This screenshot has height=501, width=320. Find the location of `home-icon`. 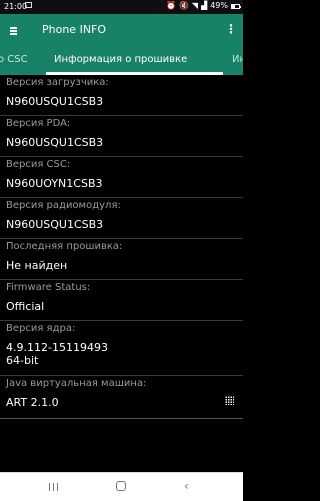

home-icon is located at coordinates (121, 486).